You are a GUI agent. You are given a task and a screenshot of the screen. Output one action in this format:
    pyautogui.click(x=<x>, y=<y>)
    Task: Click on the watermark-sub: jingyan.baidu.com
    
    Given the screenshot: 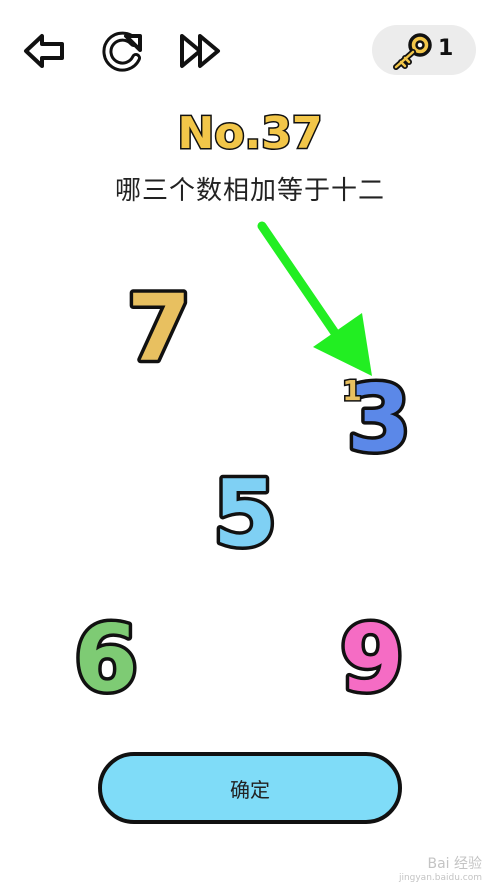 What is the action you would take?
    pyautogui.click(x=440, y=878)
    